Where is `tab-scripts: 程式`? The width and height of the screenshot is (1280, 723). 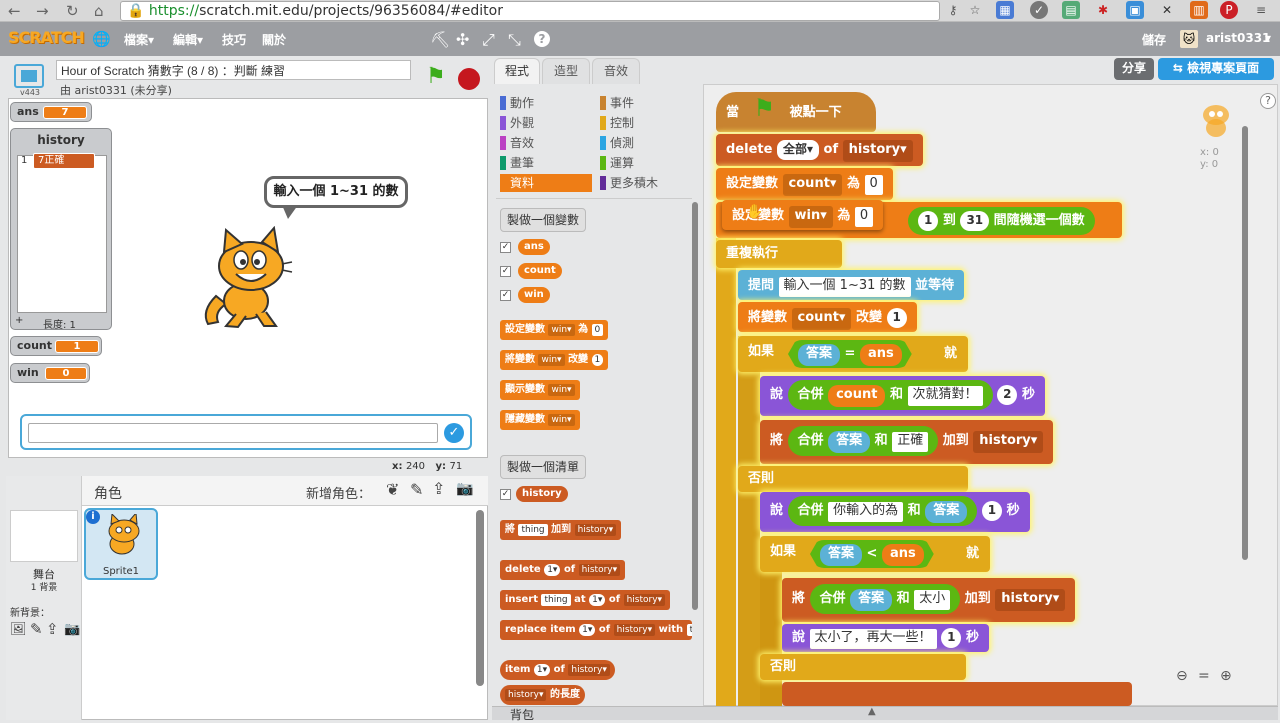
tab-scripts: 程式 is located at coordinates (517, 71).